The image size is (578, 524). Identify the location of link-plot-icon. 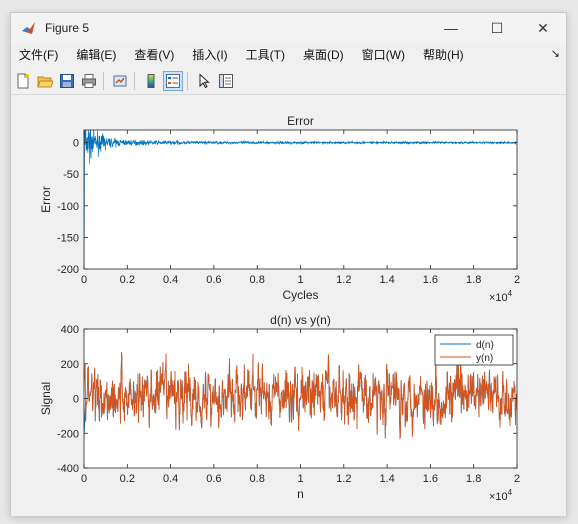
(120, 81).